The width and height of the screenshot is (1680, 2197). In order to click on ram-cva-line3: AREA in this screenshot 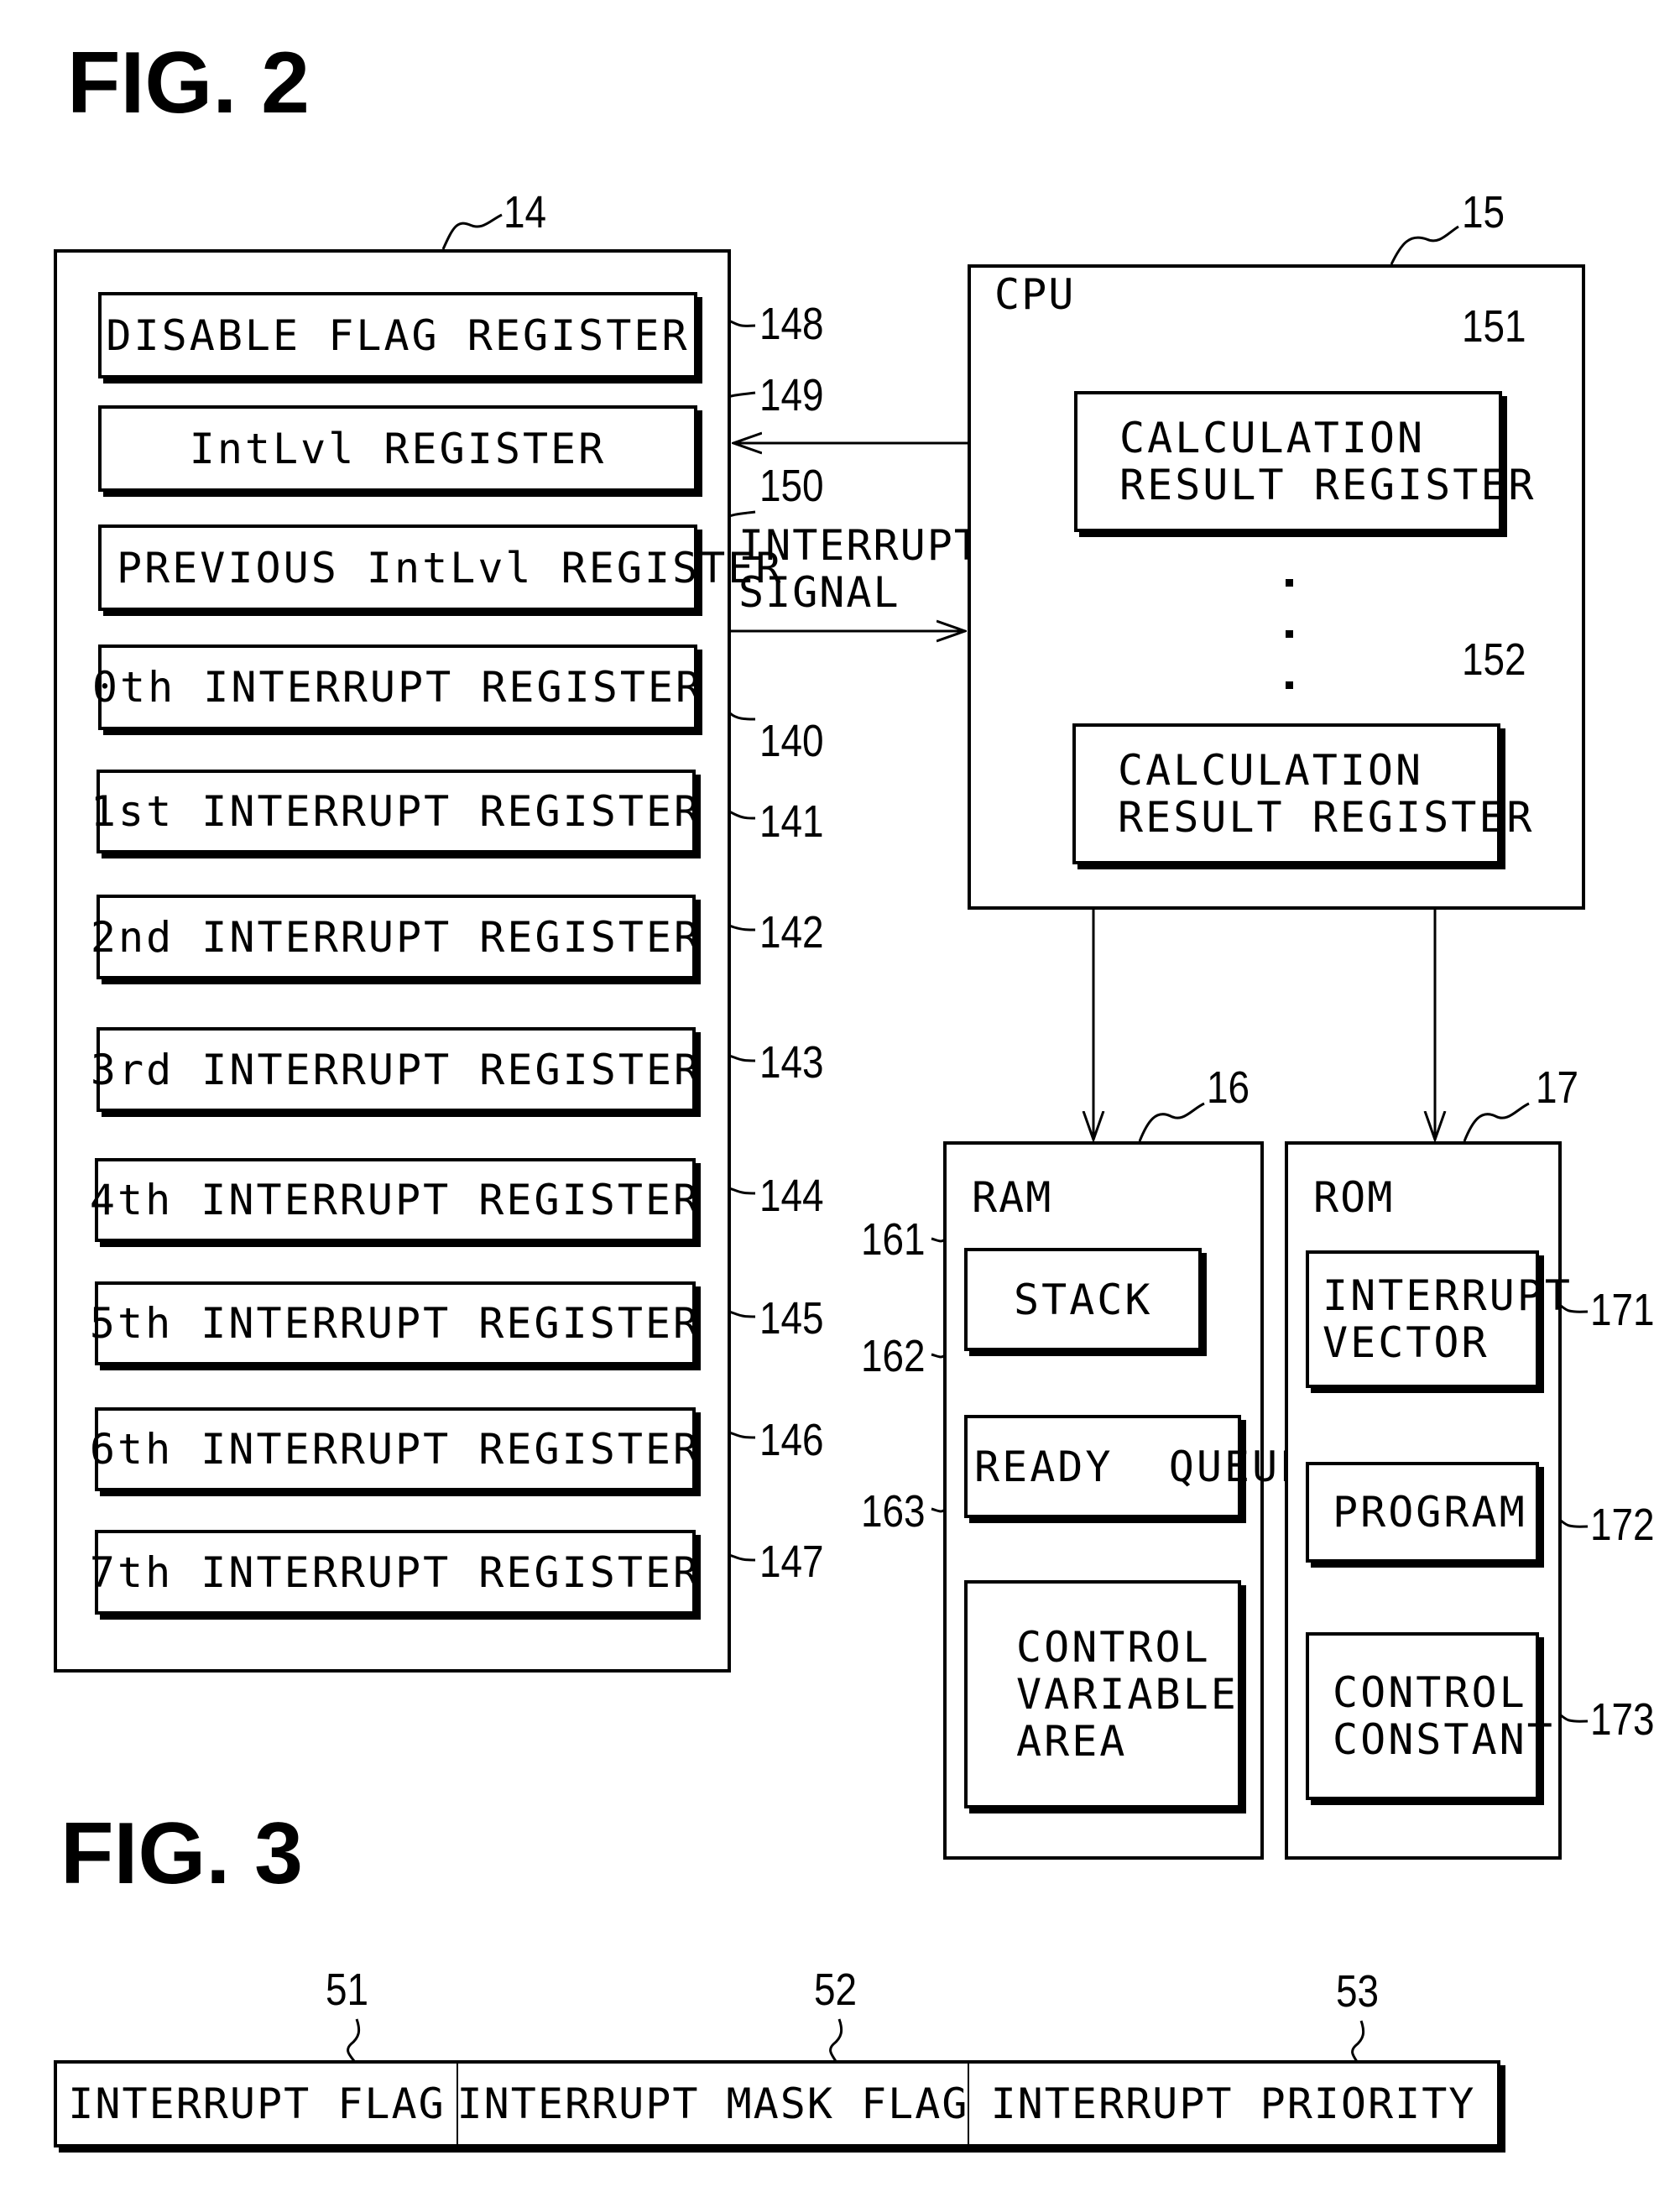, I will do `click(1072, 1741)`.